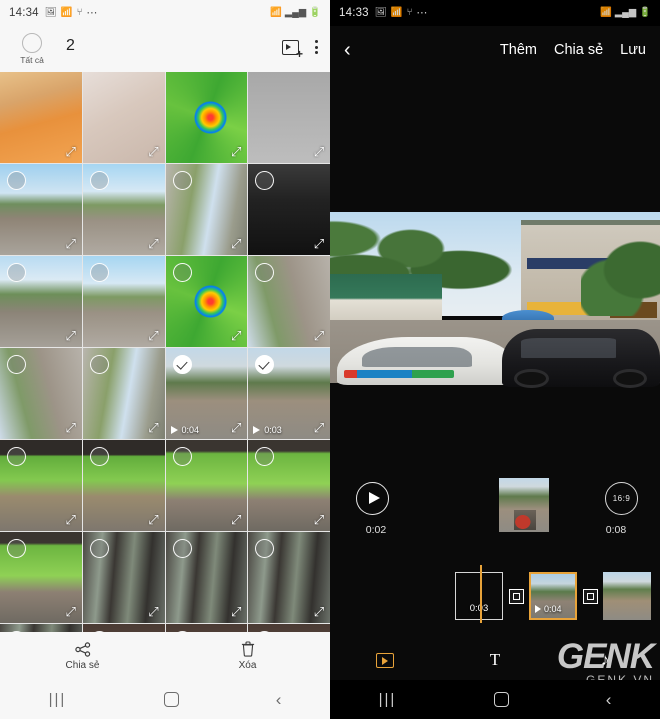 This screenshot has height=719, width=660. Describe the element at coordinates (32, 43) in the screenshot. I see `select-all-checkbox` at that location.